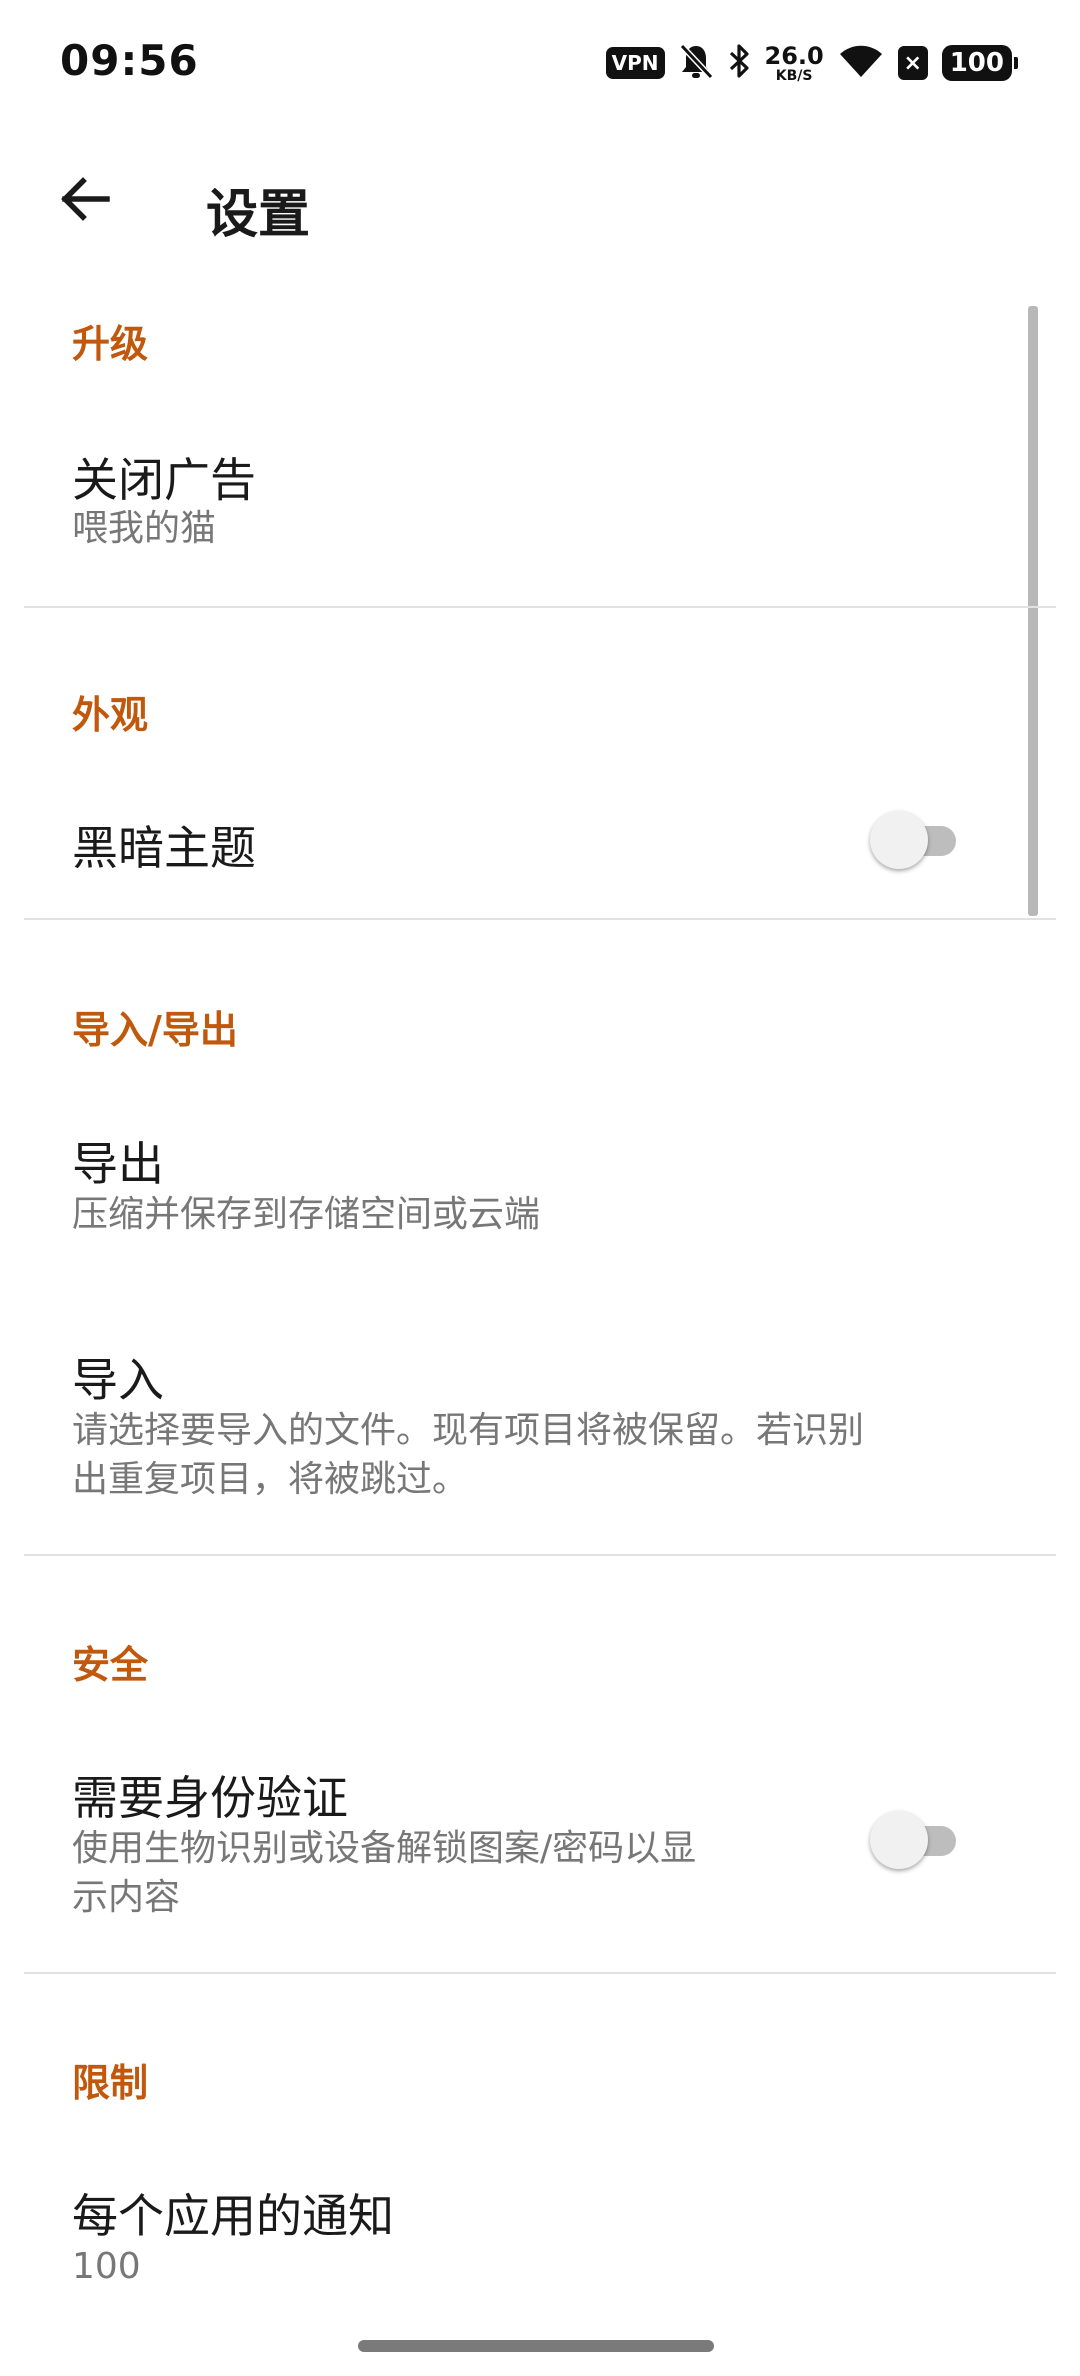 The image size is (1080, 2376). I want to click on back-button, so click(85, 201).